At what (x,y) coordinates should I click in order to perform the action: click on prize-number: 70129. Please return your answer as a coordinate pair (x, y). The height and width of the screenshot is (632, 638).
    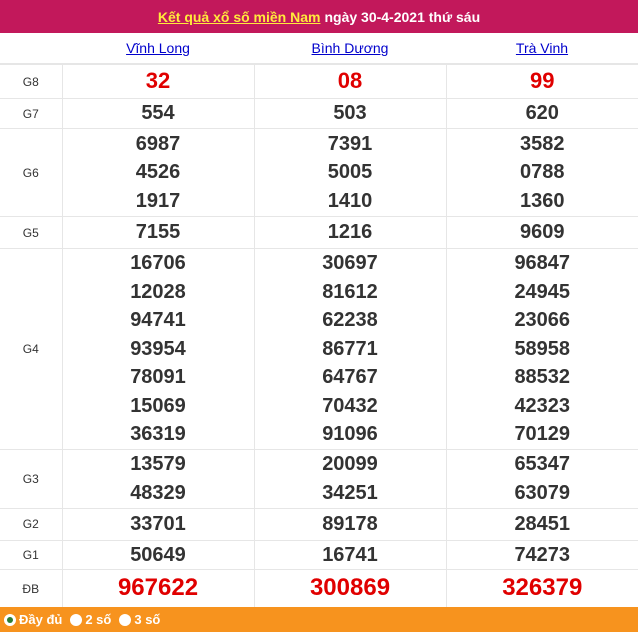
    Looking at the image, I should click on (542, 434).